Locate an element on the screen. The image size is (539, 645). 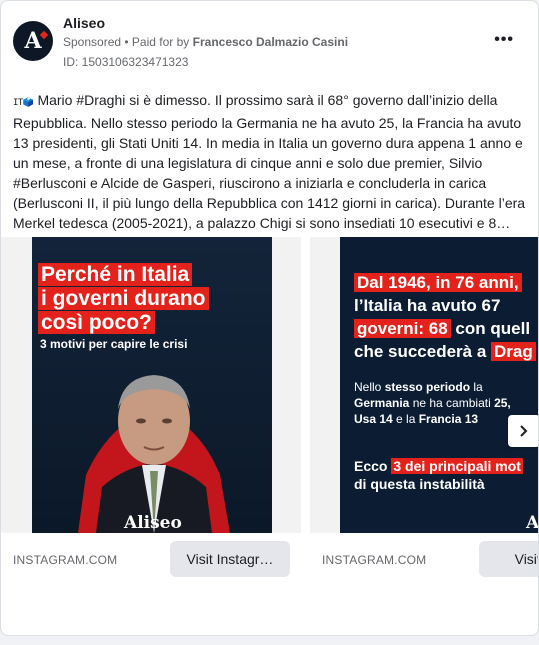
carousel-next-button is located at coordinates (523, 431).